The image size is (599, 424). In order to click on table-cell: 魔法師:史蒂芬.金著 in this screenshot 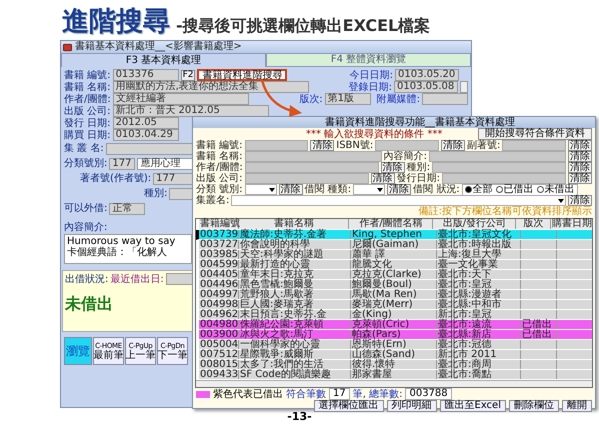, I will do `click(295, 234)`.